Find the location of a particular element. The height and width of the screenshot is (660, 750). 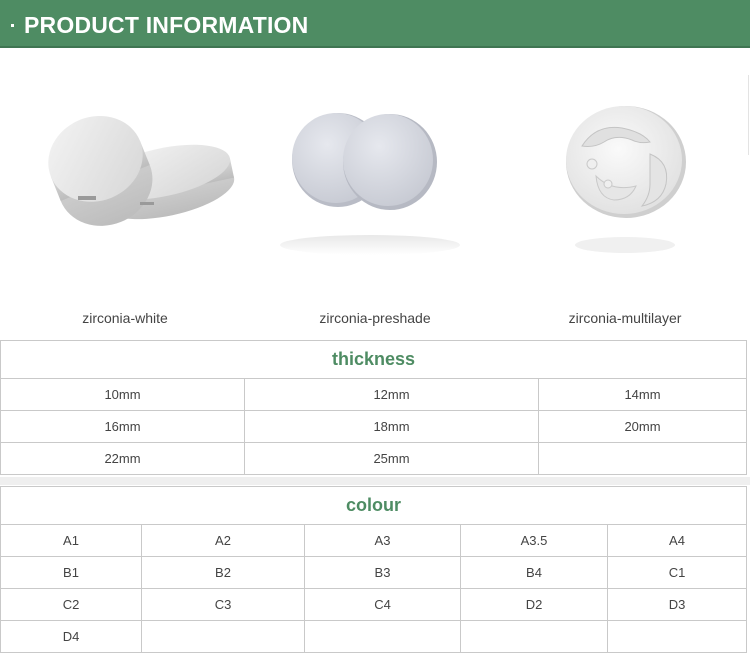

colour-cell: A3 is located at coordinates (382, 540).